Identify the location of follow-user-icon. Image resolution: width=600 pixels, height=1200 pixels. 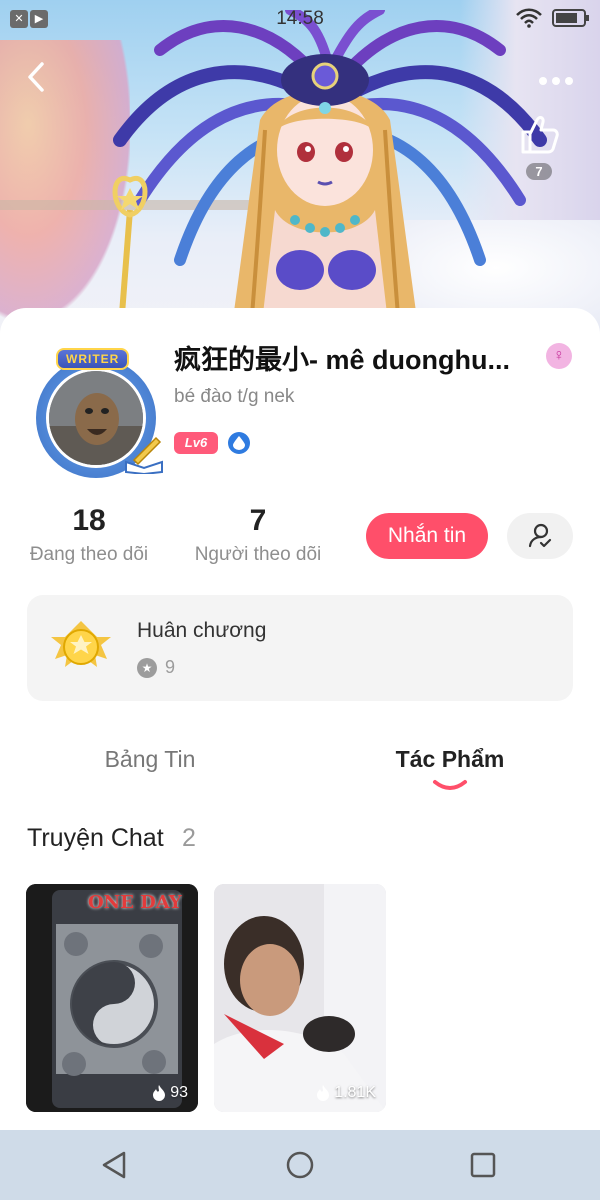
(540, 535).